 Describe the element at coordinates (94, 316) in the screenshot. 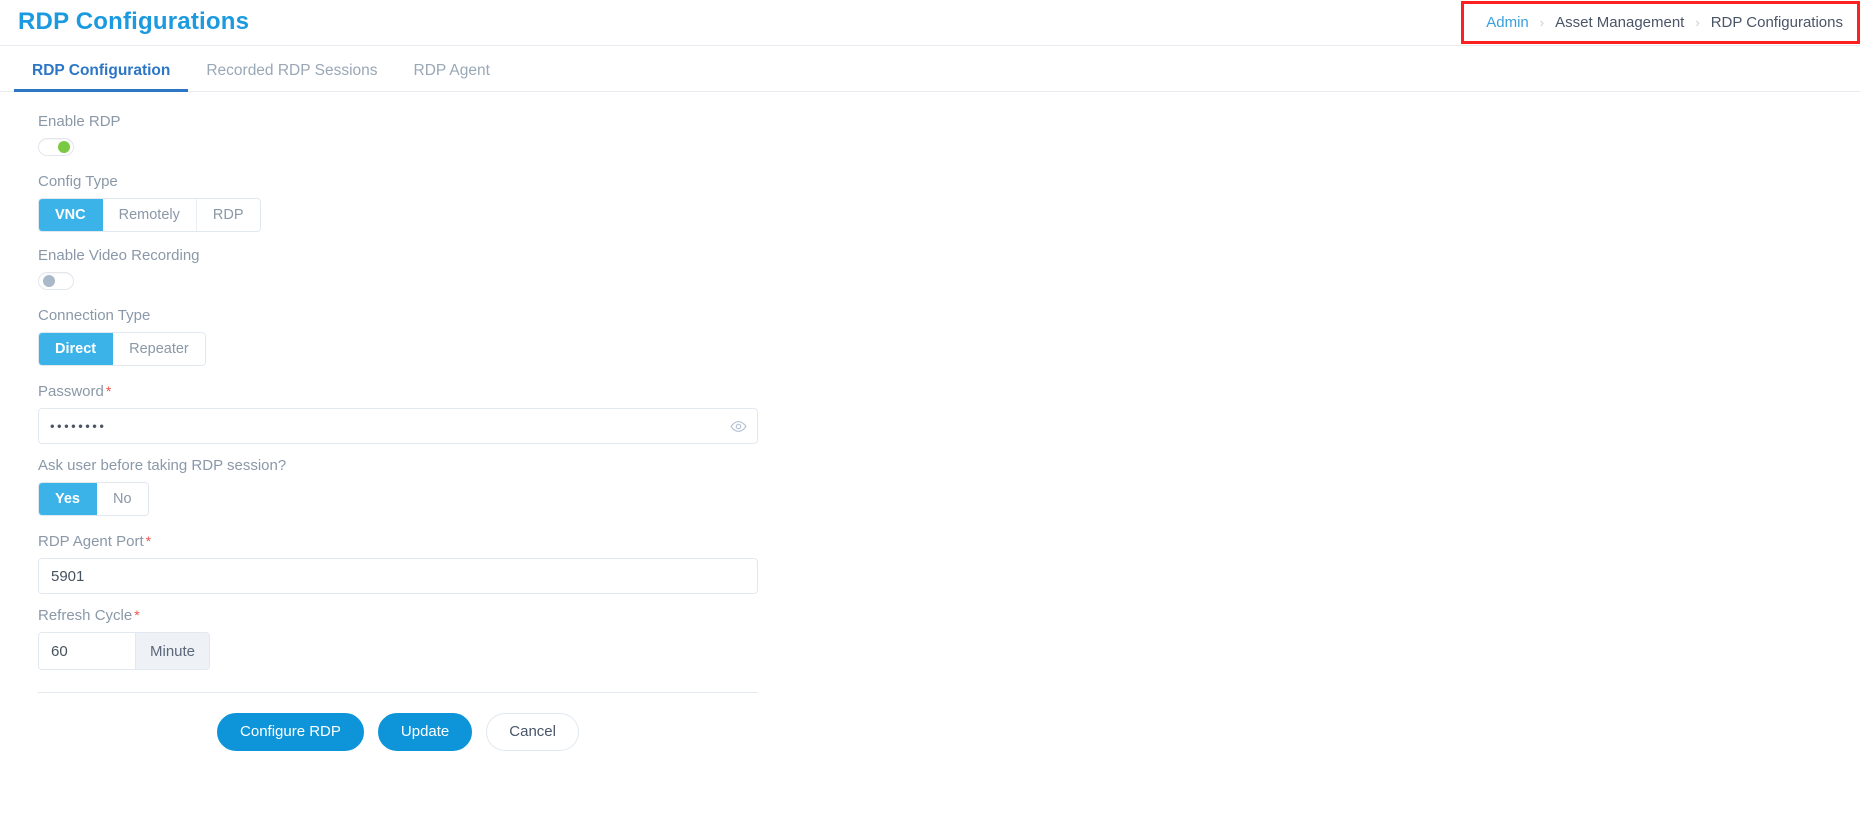

I see `connection-type-label: Connection Type` at that location.